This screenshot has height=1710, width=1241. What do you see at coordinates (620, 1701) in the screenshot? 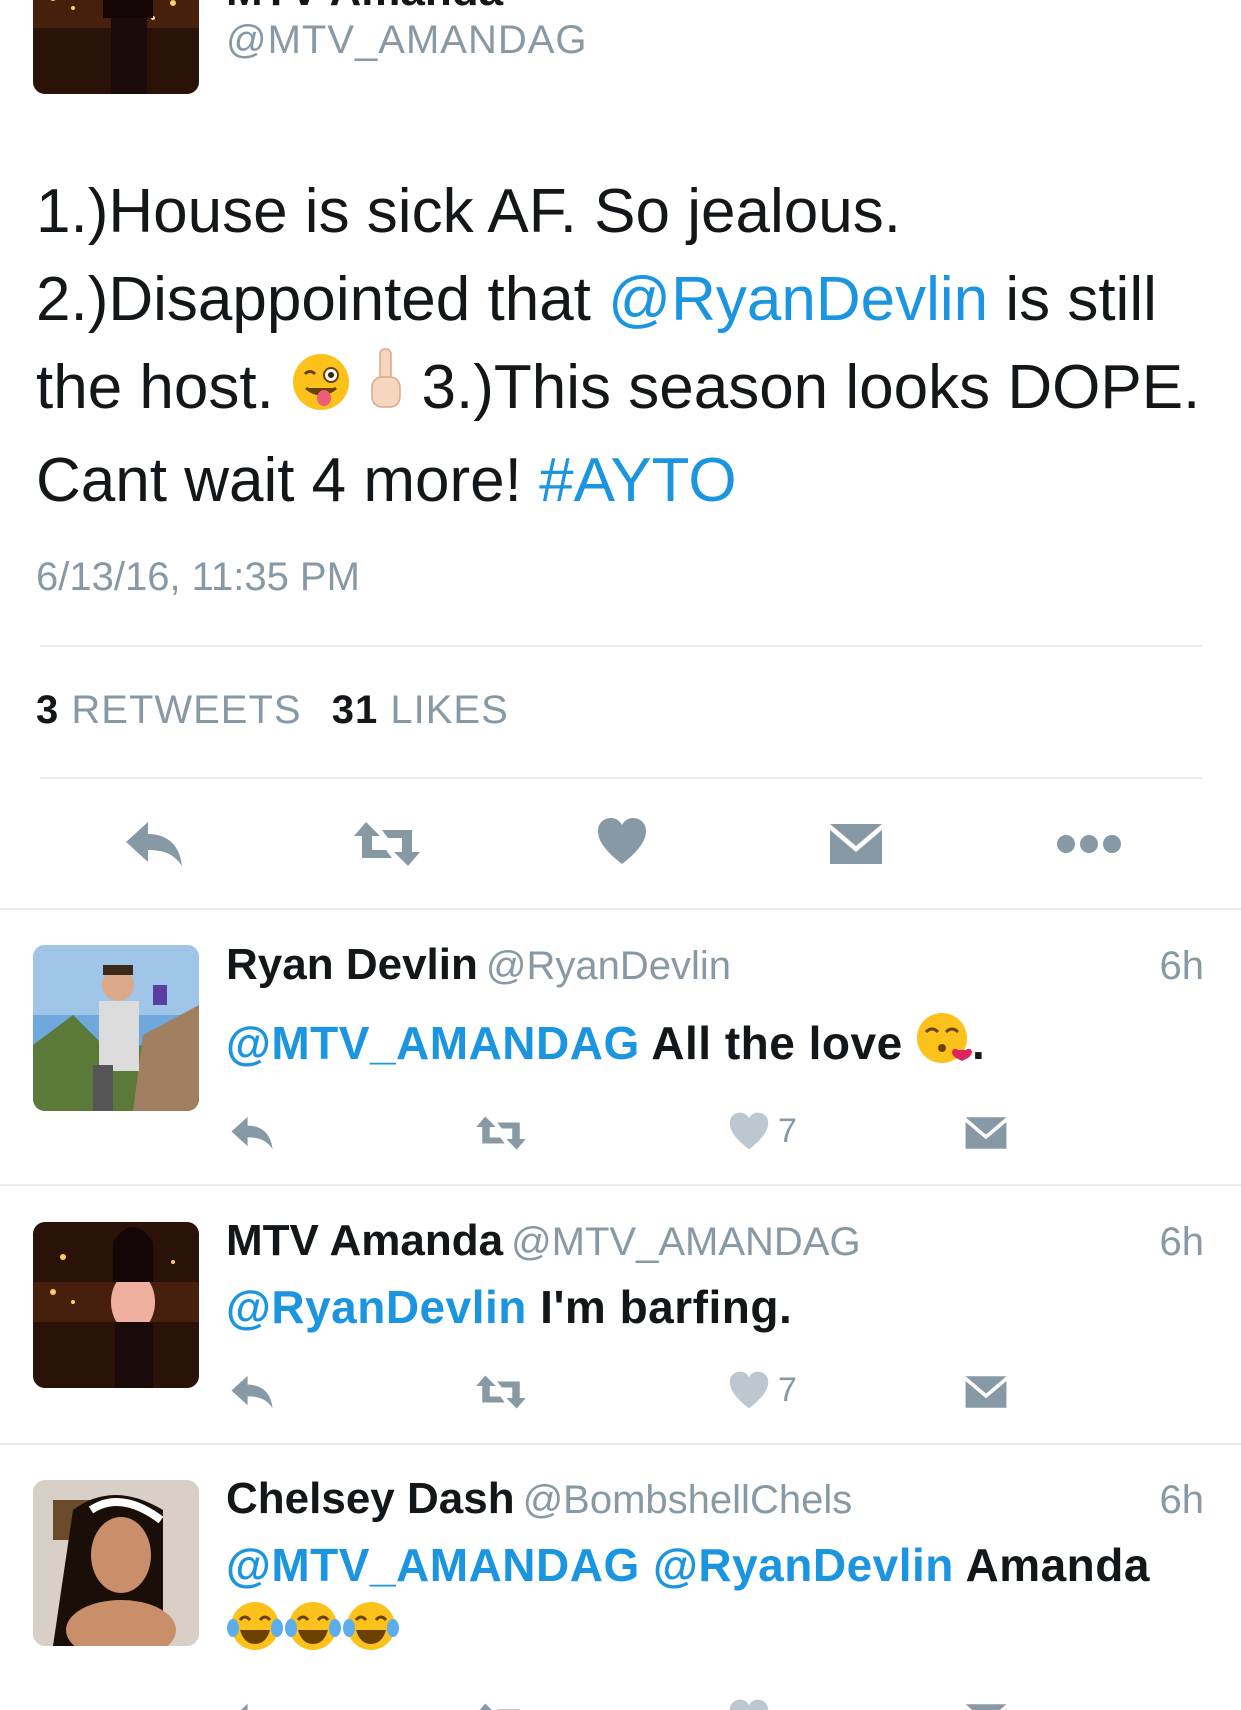
I see `reply-action-bar` at bounding box center [620, 1701].